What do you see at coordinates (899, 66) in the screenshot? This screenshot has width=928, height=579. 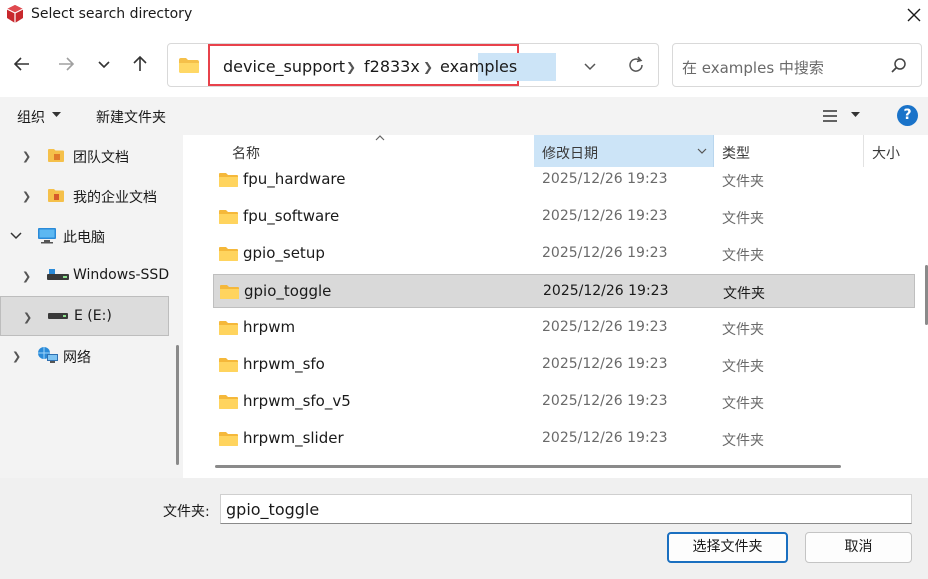 I see `search-icon` at bounding box center [899, 66].